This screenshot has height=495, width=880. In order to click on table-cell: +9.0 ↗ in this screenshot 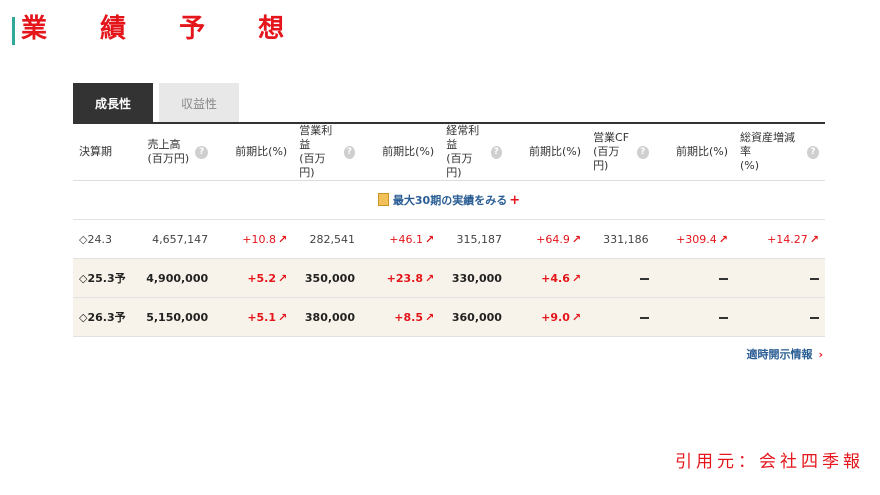, I will do `click(547, 317)`.